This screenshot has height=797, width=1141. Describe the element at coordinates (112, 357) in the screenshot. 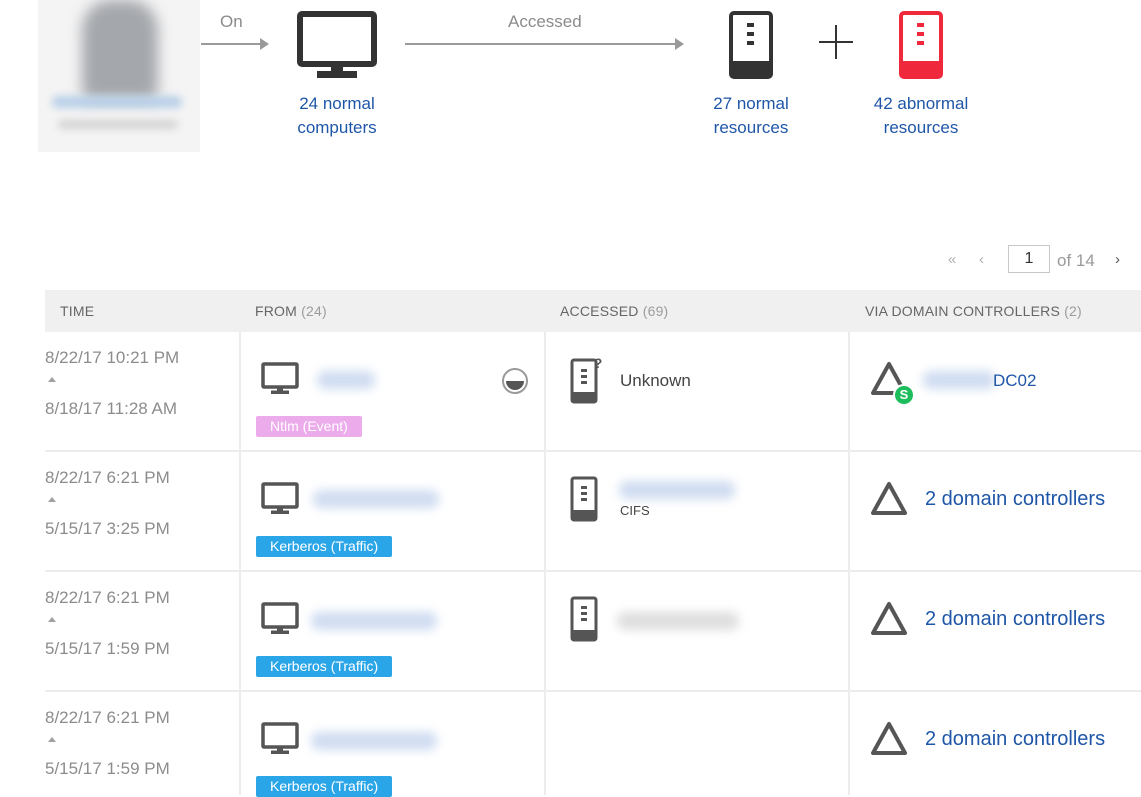

I see `time-end: 8/22/17 10:21 PM` at that location.